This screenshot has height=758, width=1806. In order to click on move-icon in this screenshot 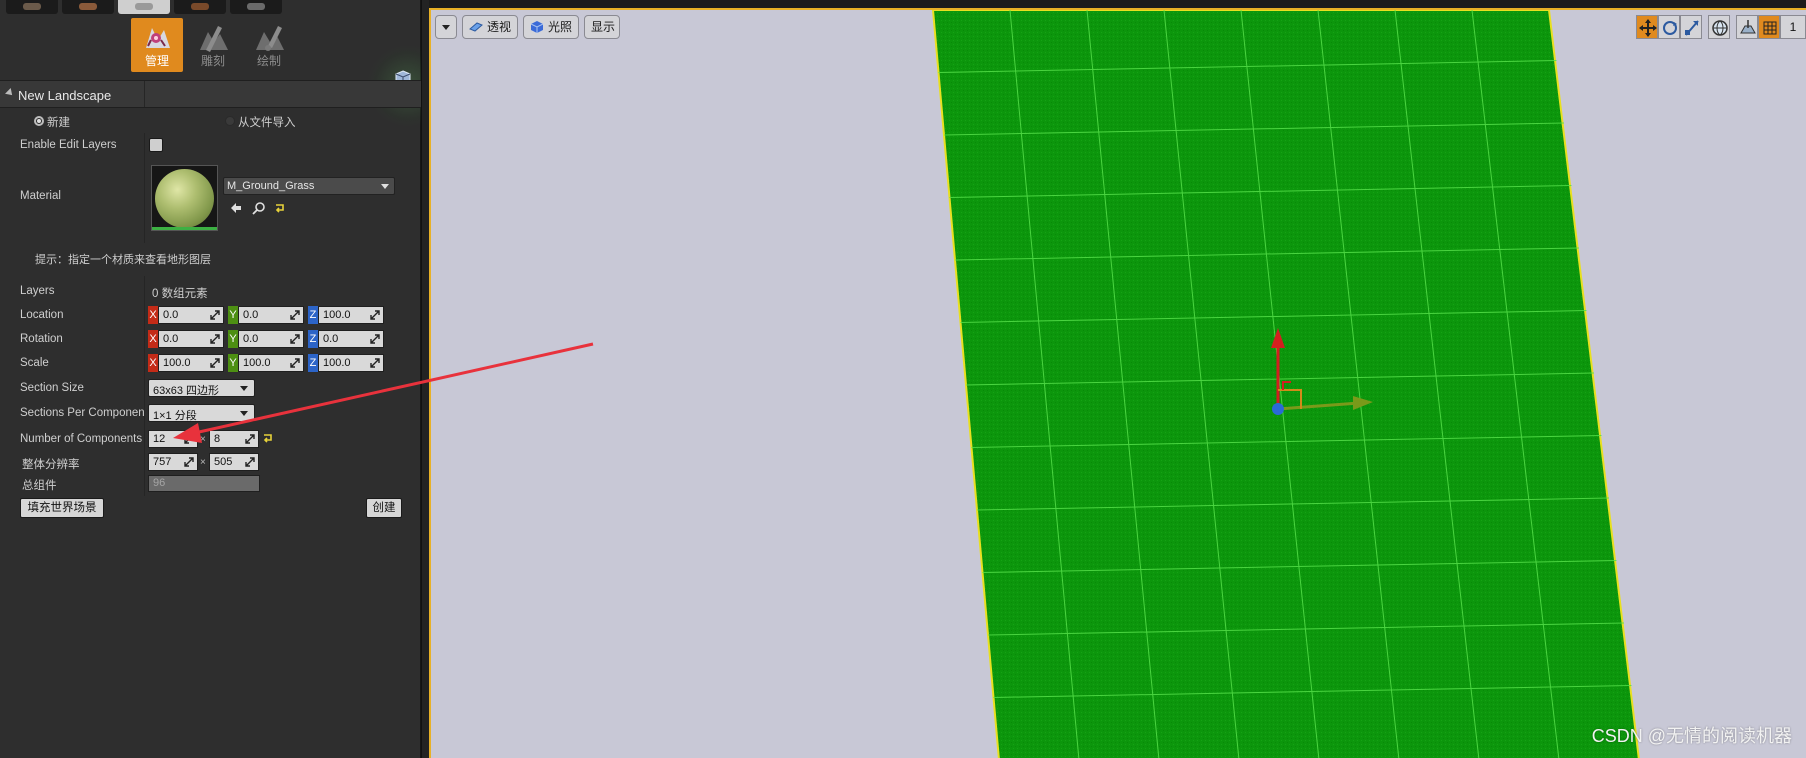, I will do `click(1648, 28)`.